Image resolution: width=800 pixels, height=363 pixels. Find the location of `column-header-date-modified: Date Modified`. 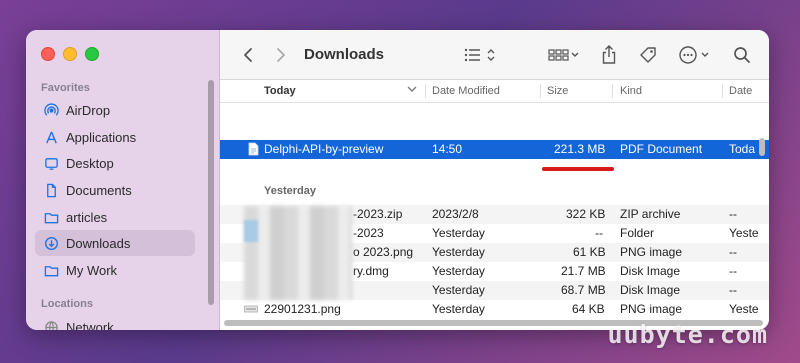

column-header-date-modified: Date Modified is located at coordinates (466, 91).